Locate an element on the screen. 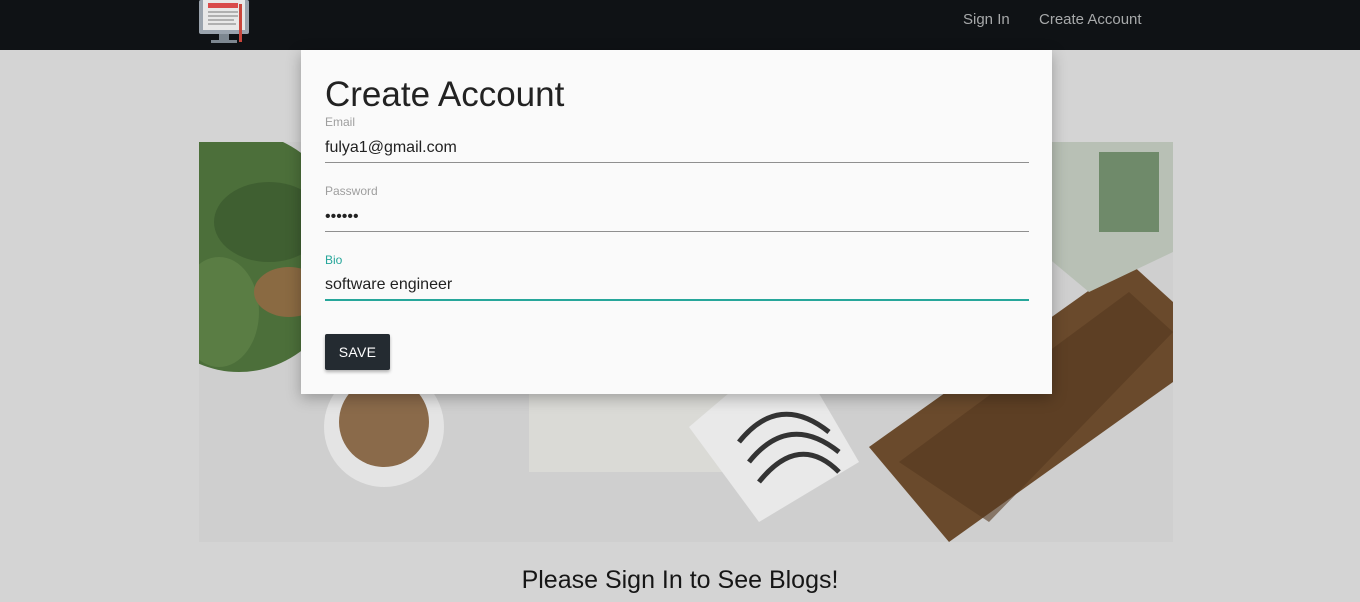  computer-blog-icon is located at coordinates (224, 22).